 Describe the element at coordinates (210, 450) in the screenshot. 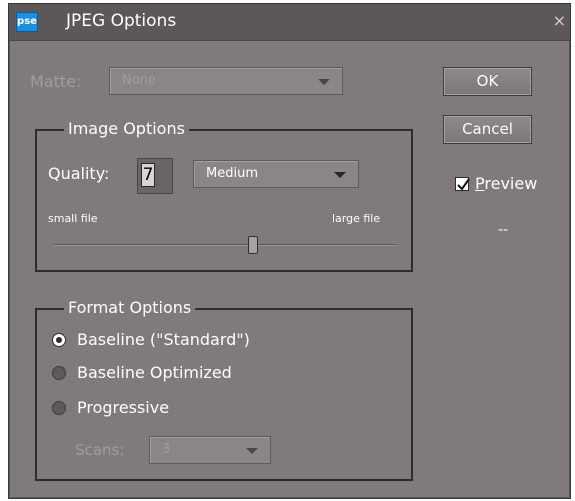

I see `scans-select: 3` at that location.